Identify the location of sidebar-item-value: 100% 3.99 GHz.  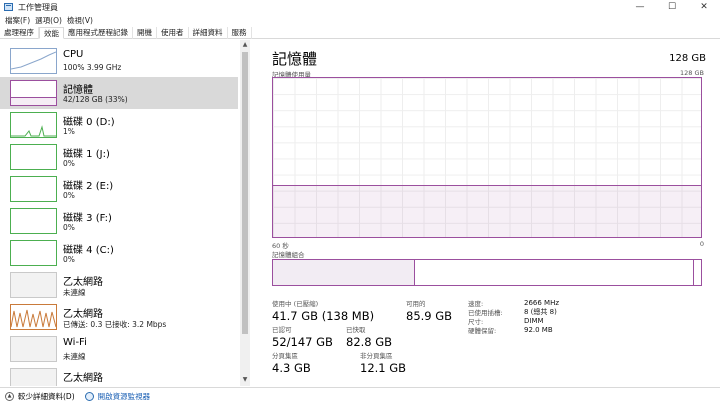
(92, 67).